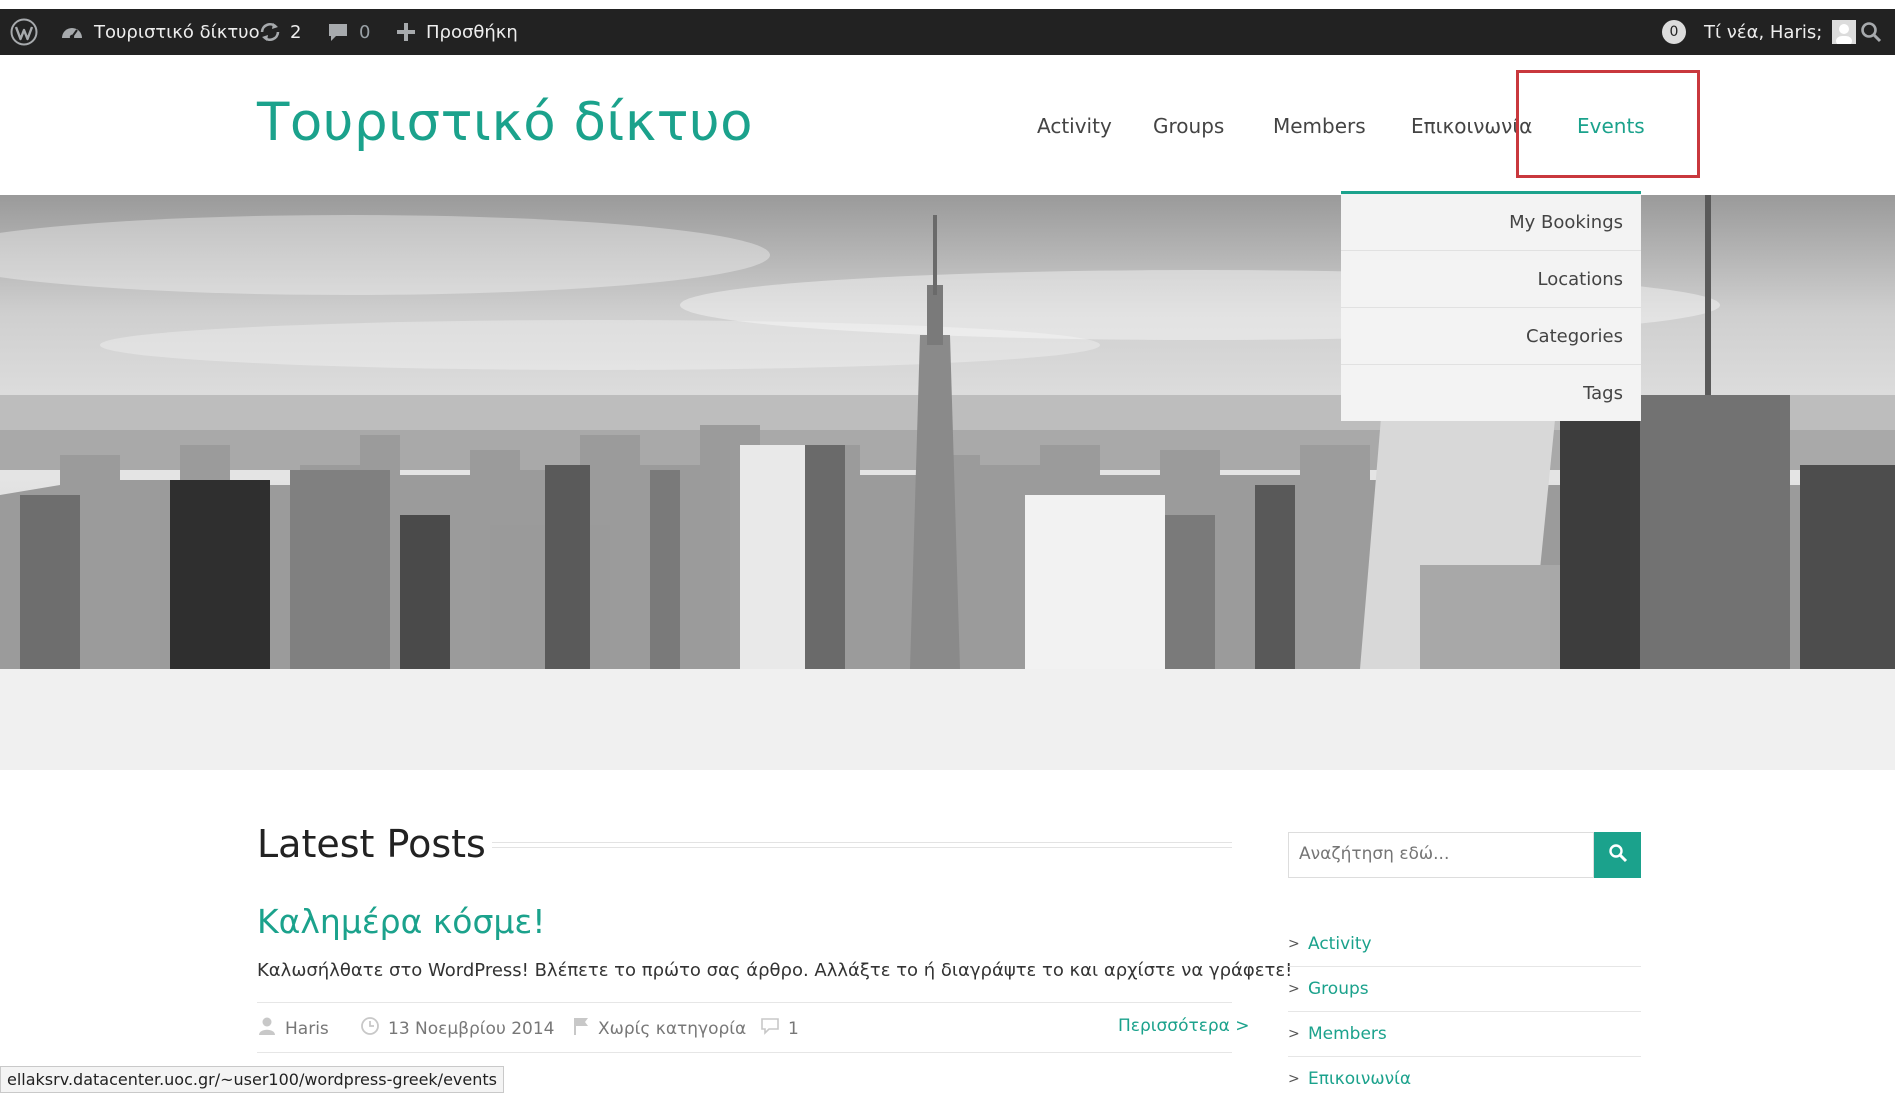 This screenshot has width=1895, height=1101. What do you see at coordinates (672, 1028) in the screenshot?
I see `category-text: Χωρίς κατηγορία` at bounding box center [672, 1028].